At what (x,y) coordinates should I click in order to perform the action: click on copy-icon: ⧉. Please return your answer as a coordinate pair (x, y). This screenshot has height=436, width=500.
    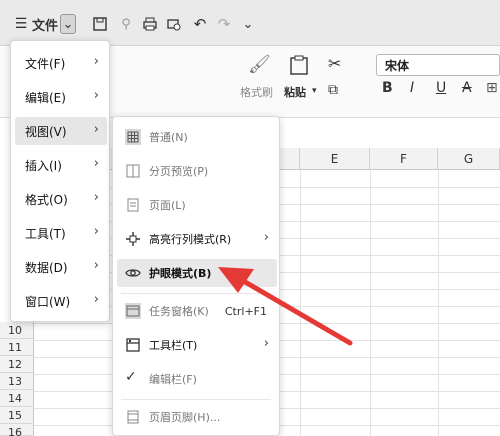
    Looking at the image, I should click on (333, 90).